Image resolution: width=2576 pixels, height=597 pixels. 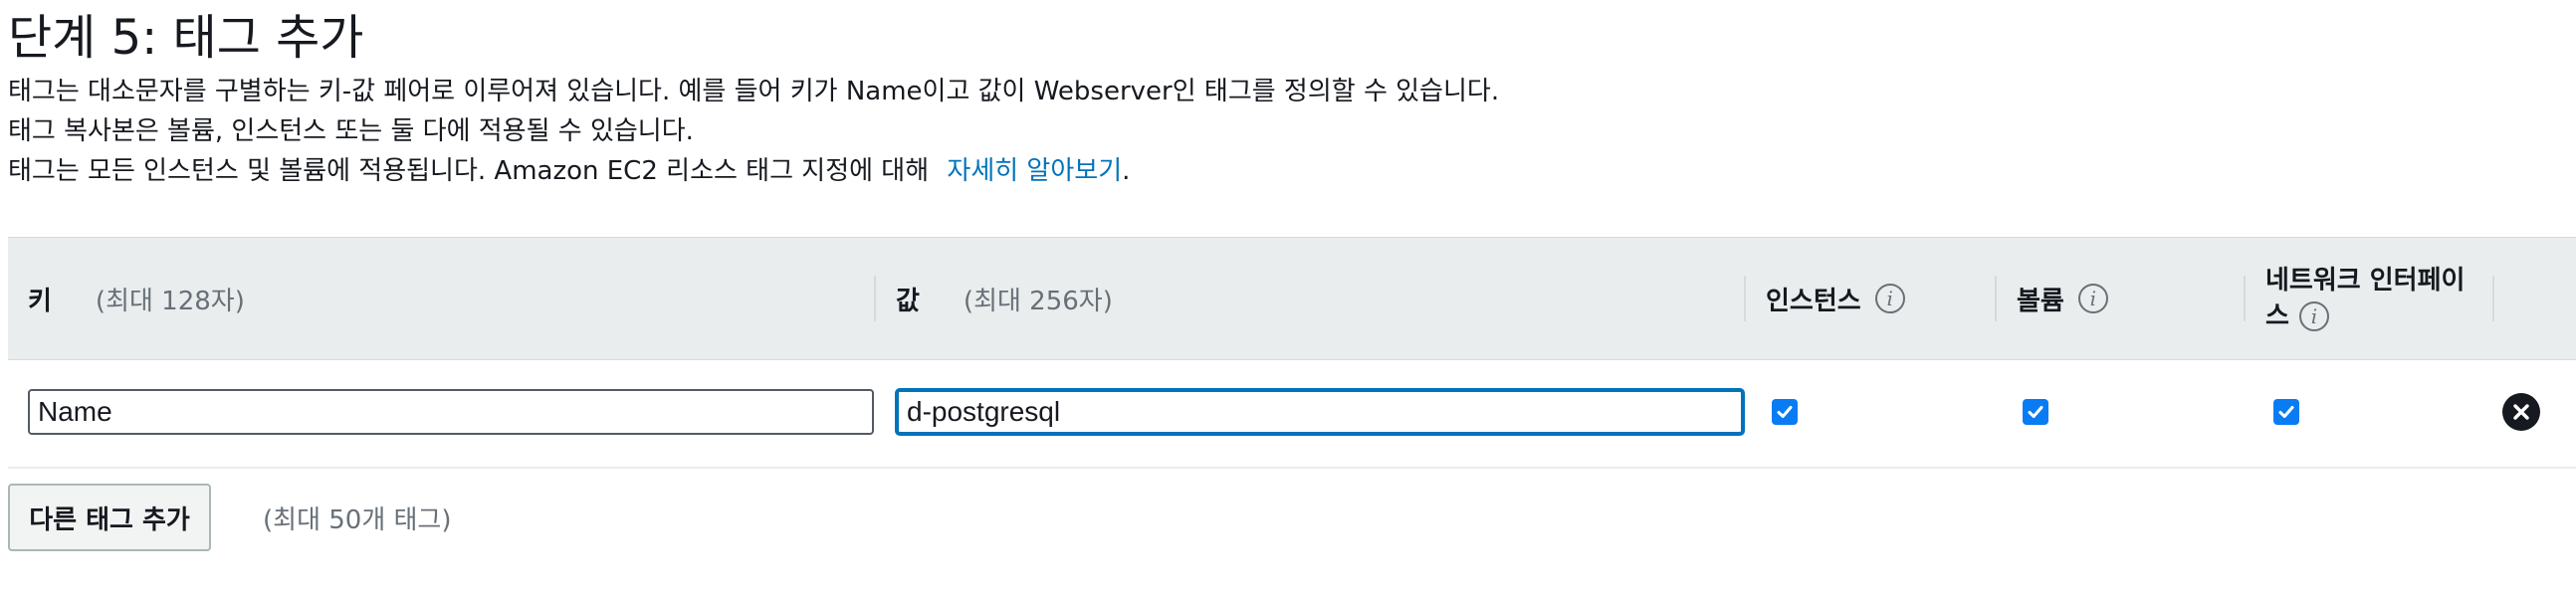 What do you see at coordinates (2365, 281) in the screenshot?
I see `network-header-label-line1: 네트워크 인터페이` at bounding box center [2365, 281].